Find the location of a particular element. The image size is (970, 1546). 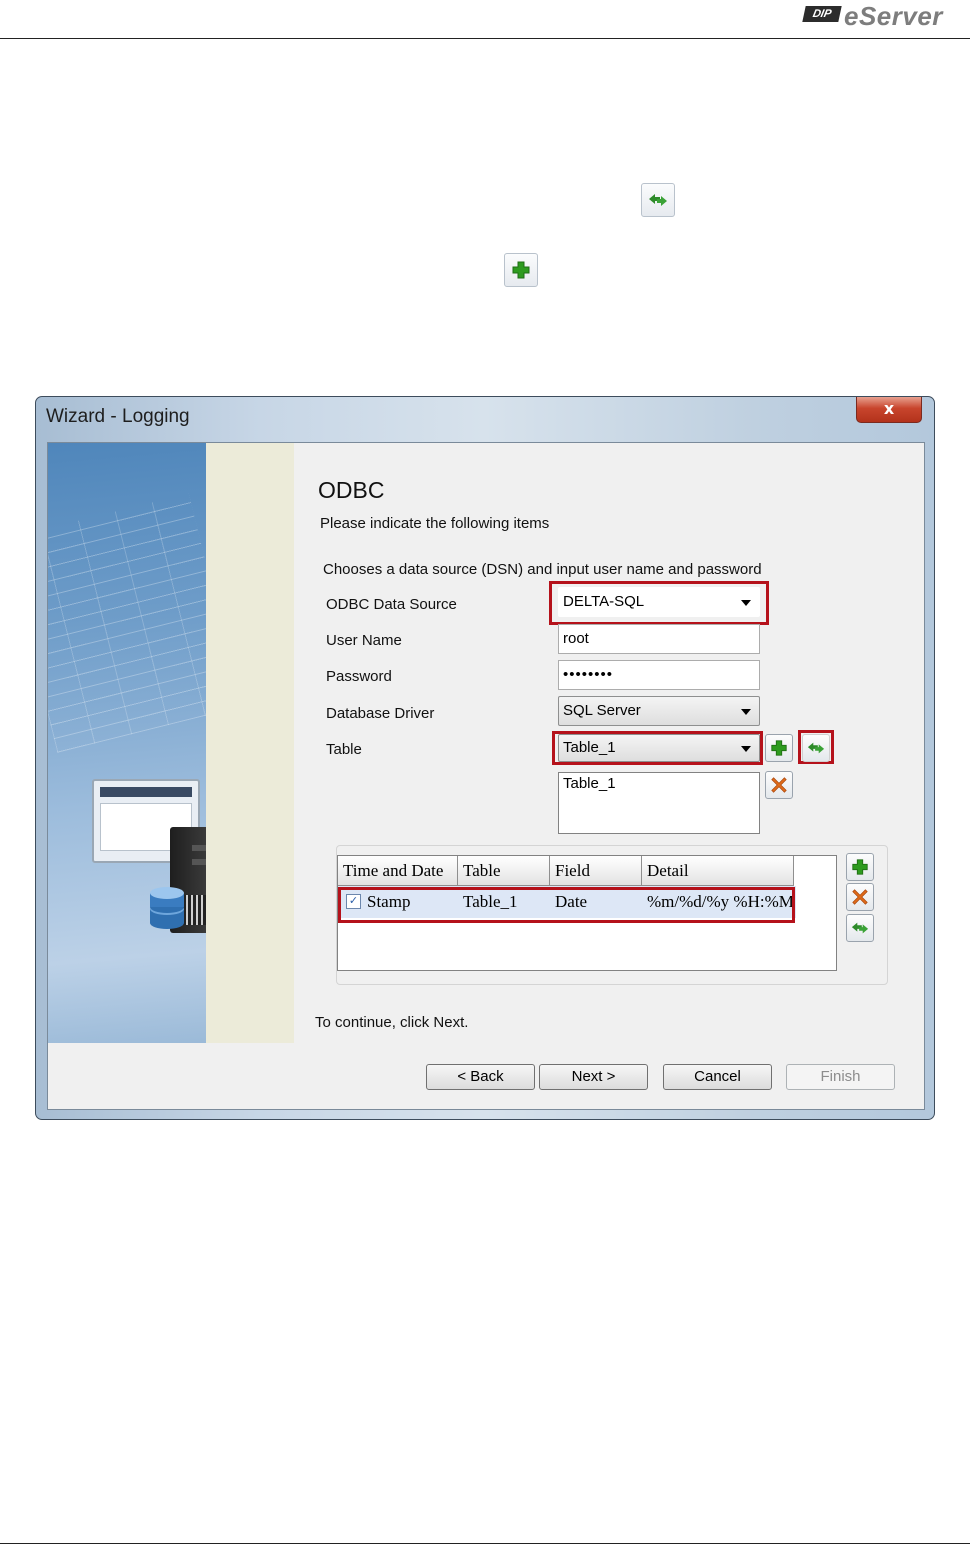

password-field: •••••••• is located at coordinates (659, 675).